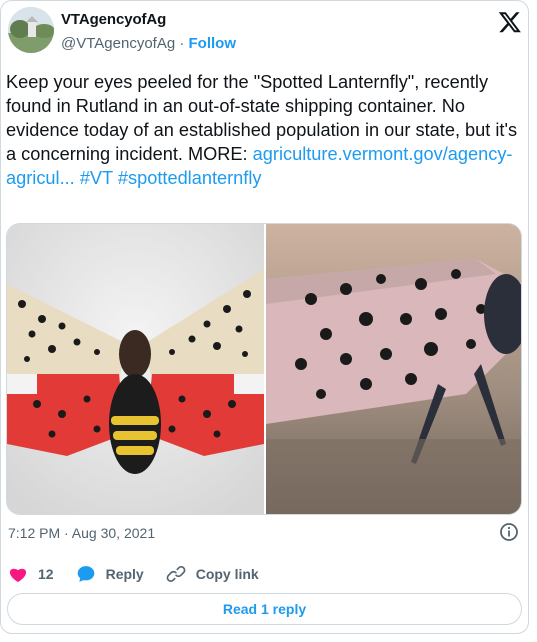 Image resolution: width=537 pixels, height=642 pixels. I want to click on hashtag-vt: #VT, so click(96, 178).